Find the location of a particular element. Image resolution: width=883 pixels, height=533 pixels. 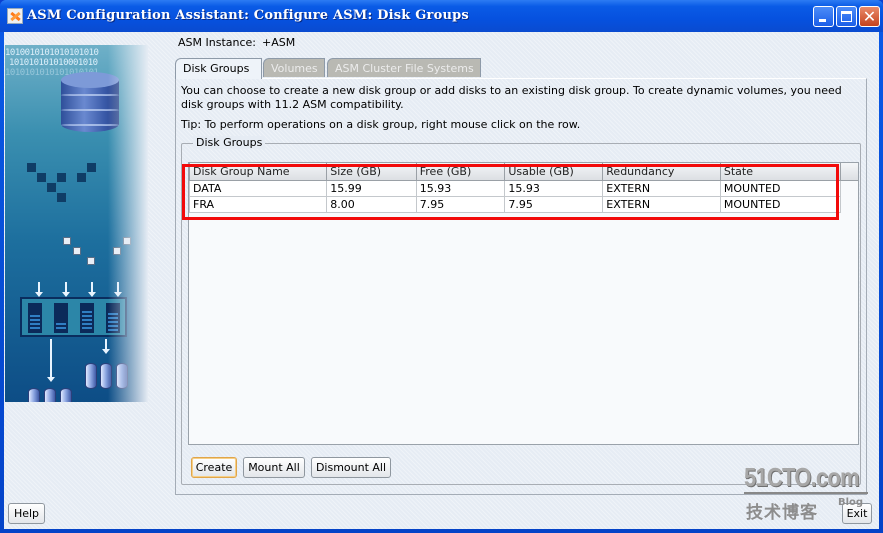

watermark-tag: Blog is located at coordinates (851, 502).